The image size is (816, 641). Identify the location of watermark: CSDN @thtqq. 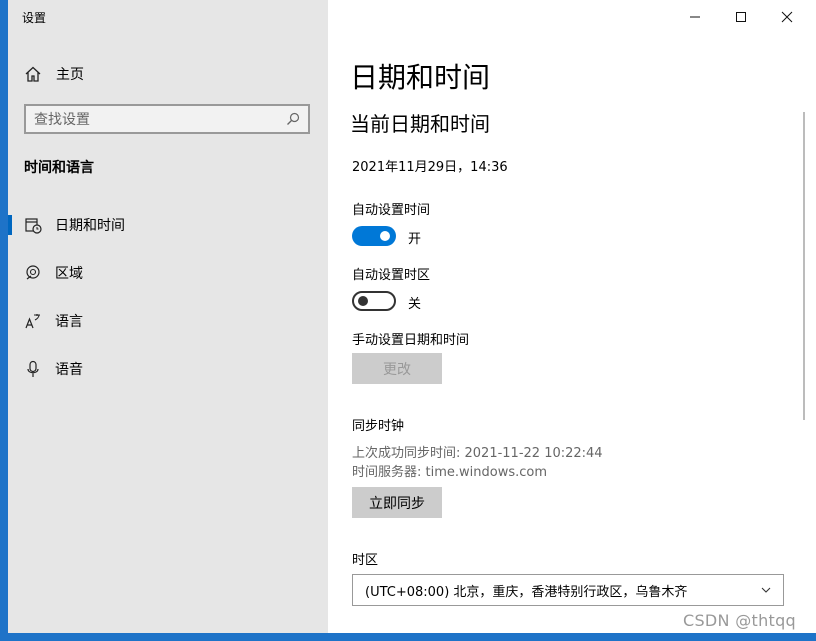
(740, 620).